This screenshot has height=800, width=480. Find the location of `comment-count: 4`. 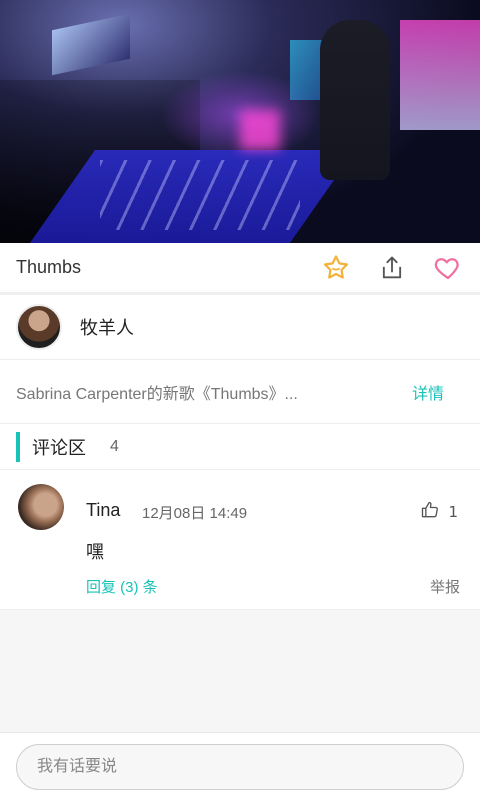

comment-count: 4 is located at coordinates (114, 446).